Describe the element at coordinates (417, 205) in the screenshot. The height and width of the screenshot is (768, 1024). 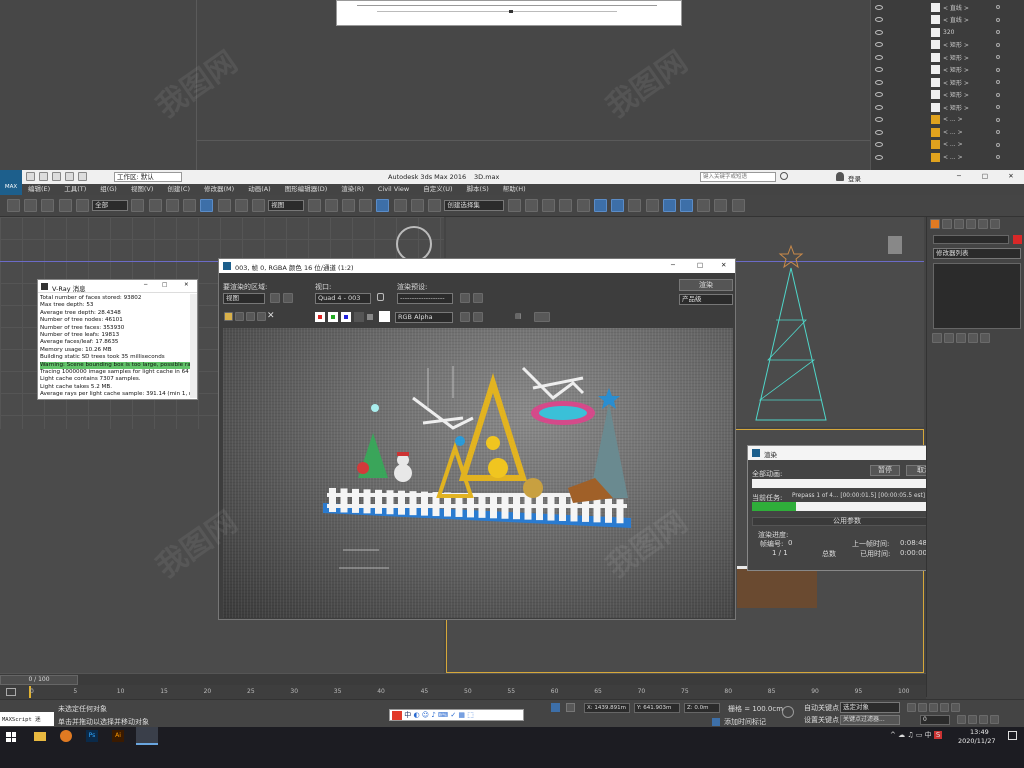
I see `spinner-snap-icon` at that location.